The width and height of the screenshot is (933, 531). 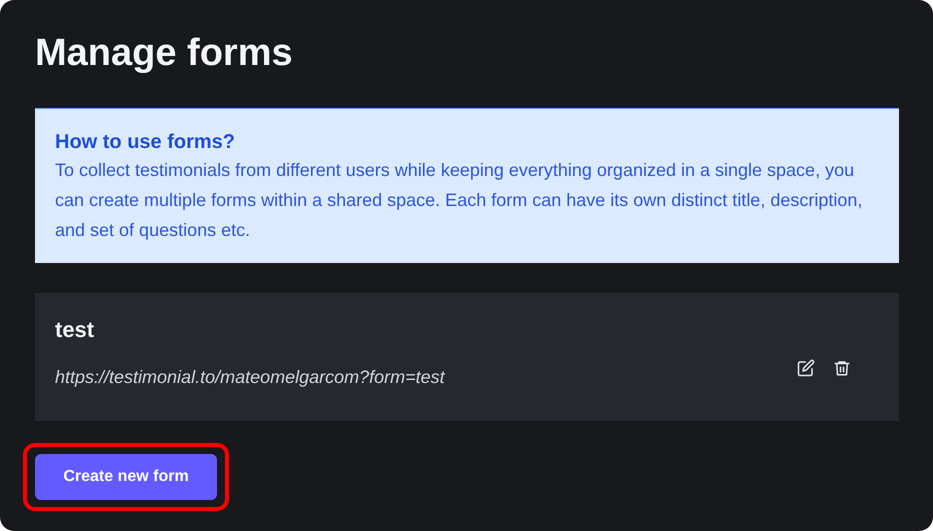 I want to click on form-name: test, so click(x=75, y=330).